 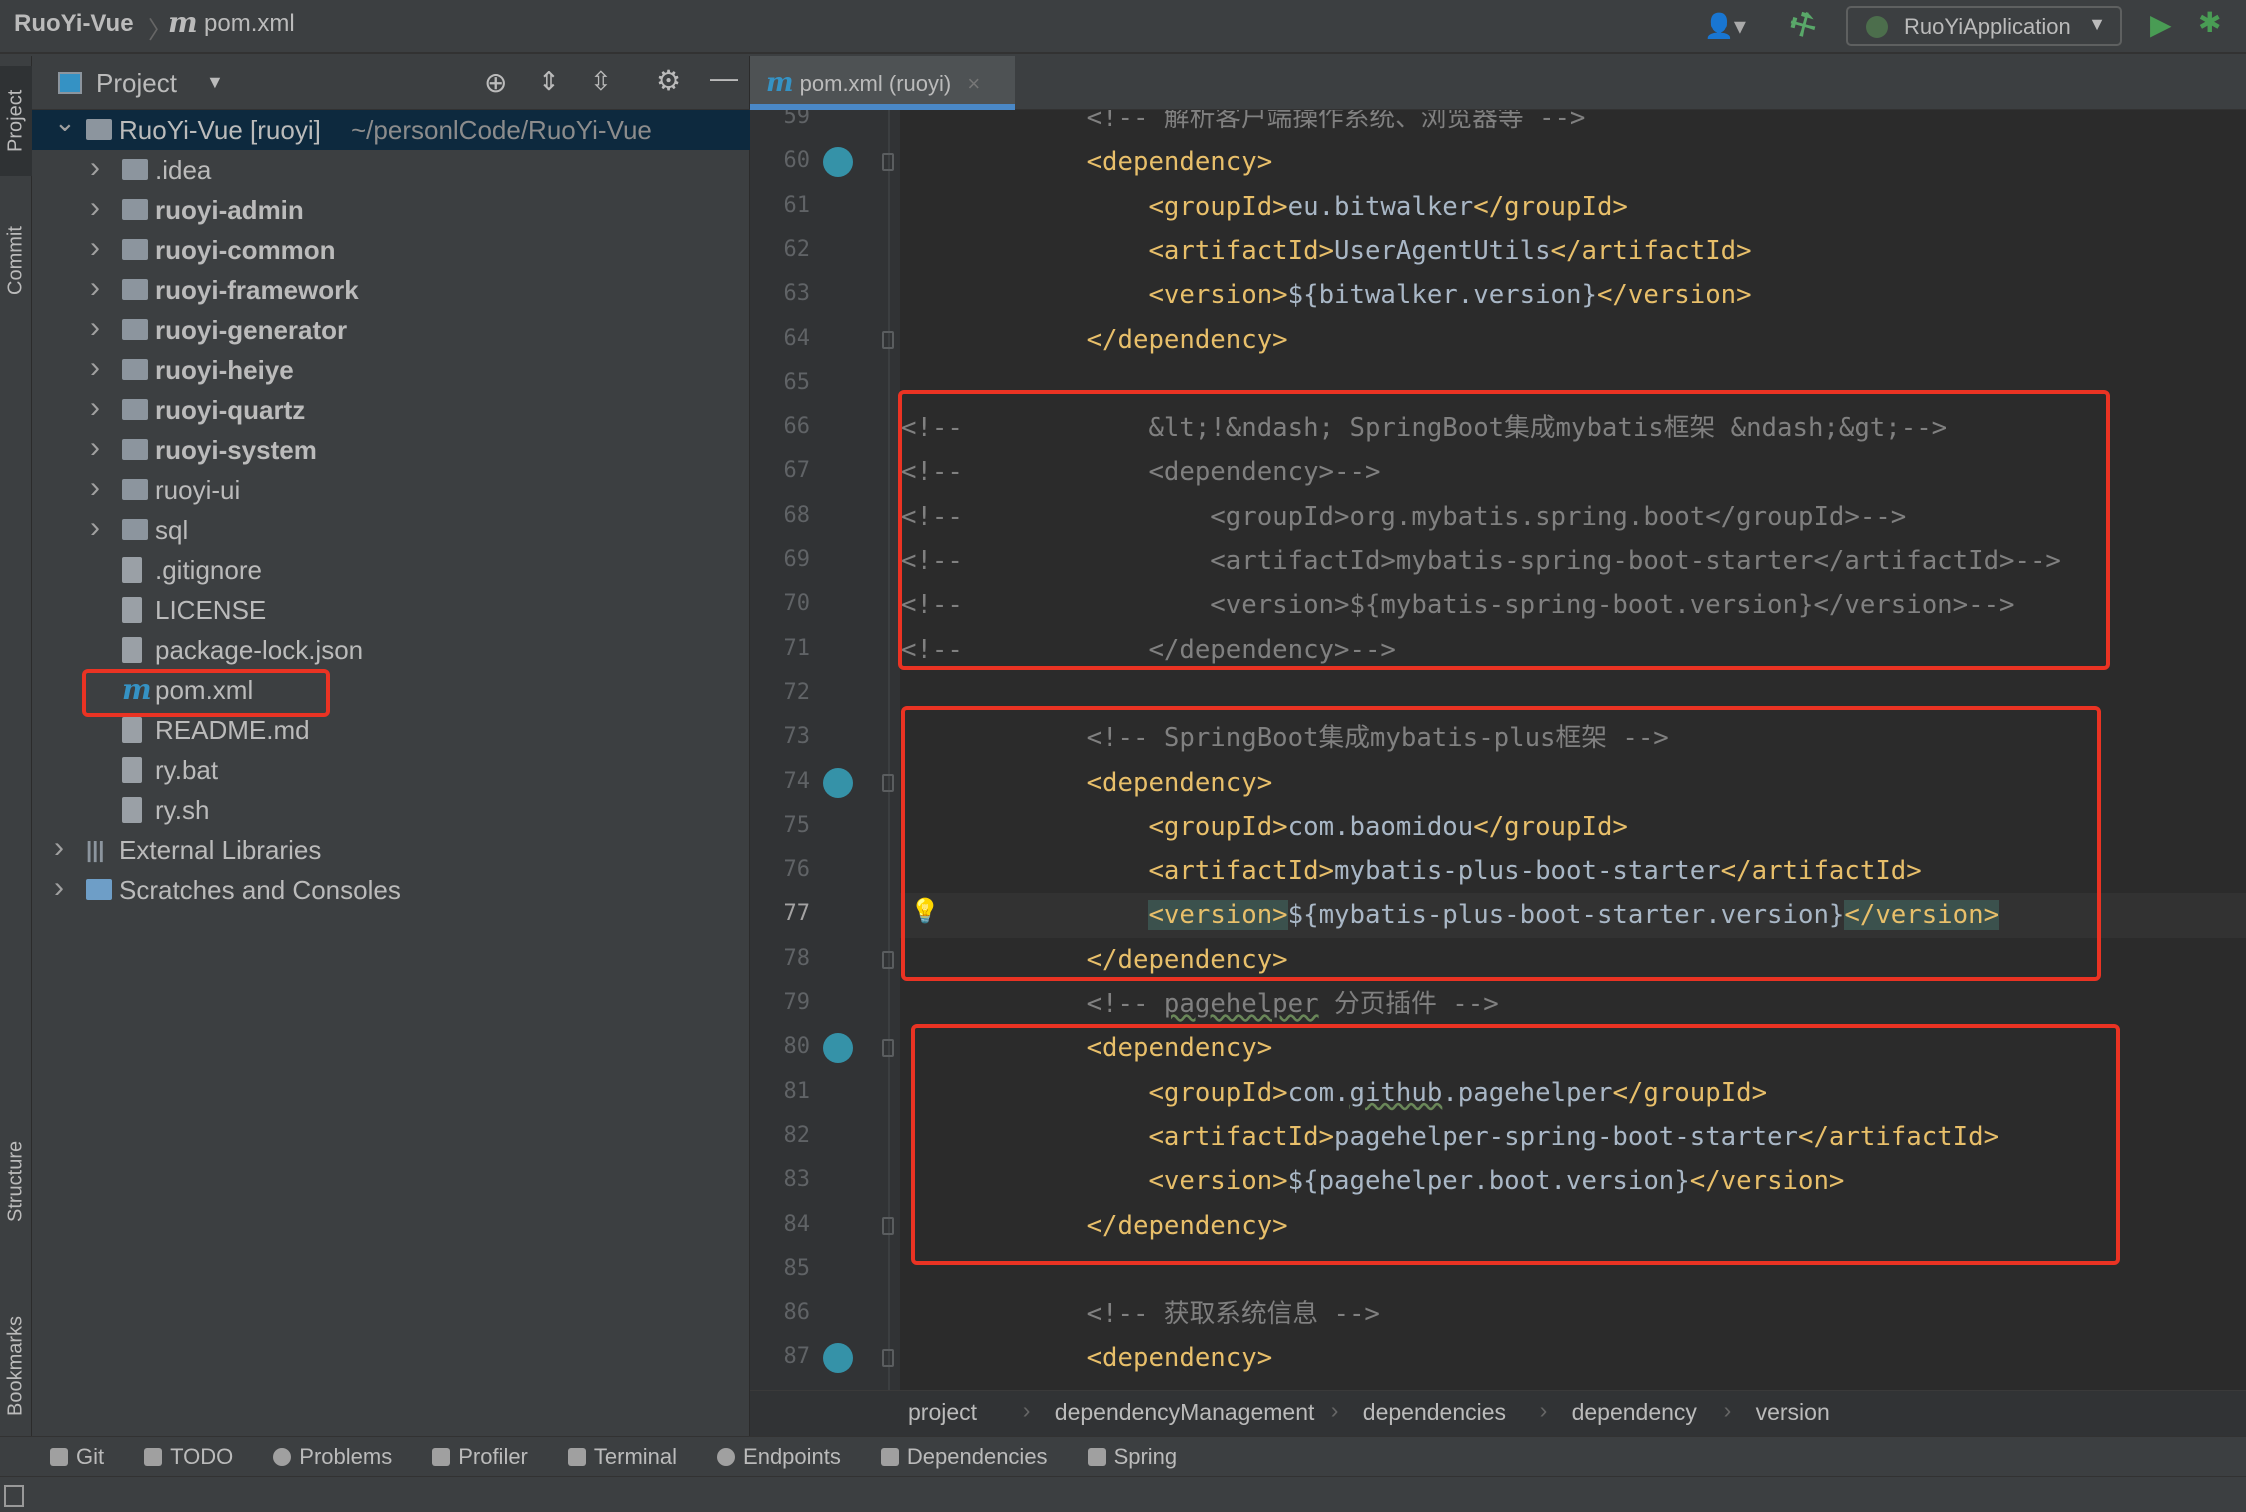 I want to click on tree-item: › ruoyi-admin, so click(x=391, y=210).